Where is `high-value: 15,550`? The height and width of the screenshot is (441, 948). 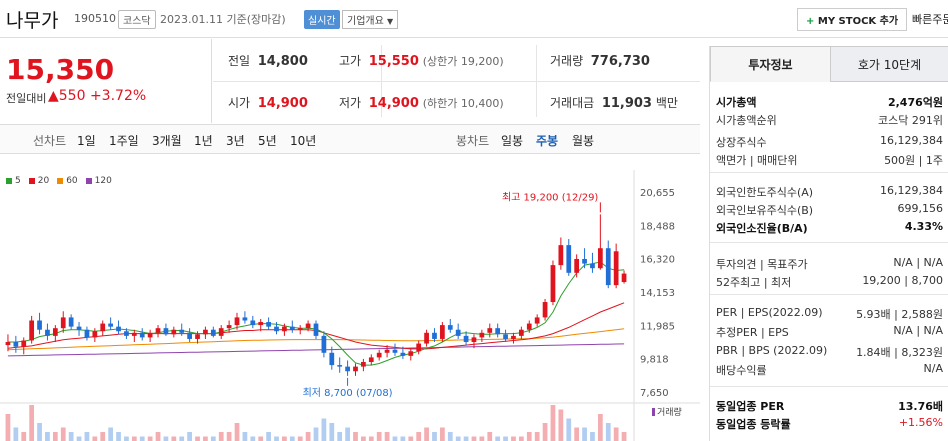
high-value: 15,550 is located at coordinates (393, 61).